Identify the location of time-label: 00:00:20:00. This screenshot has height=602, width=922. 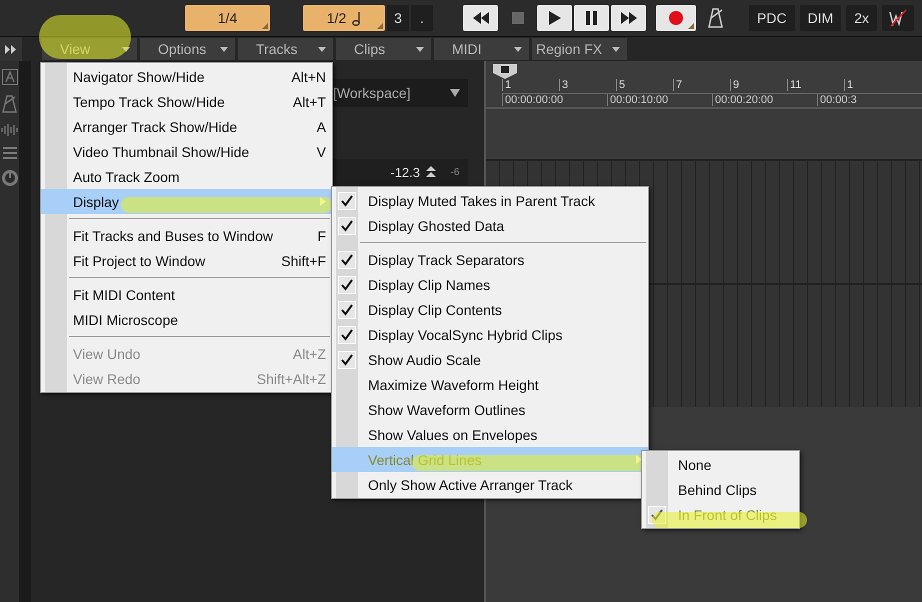
(764, 100).